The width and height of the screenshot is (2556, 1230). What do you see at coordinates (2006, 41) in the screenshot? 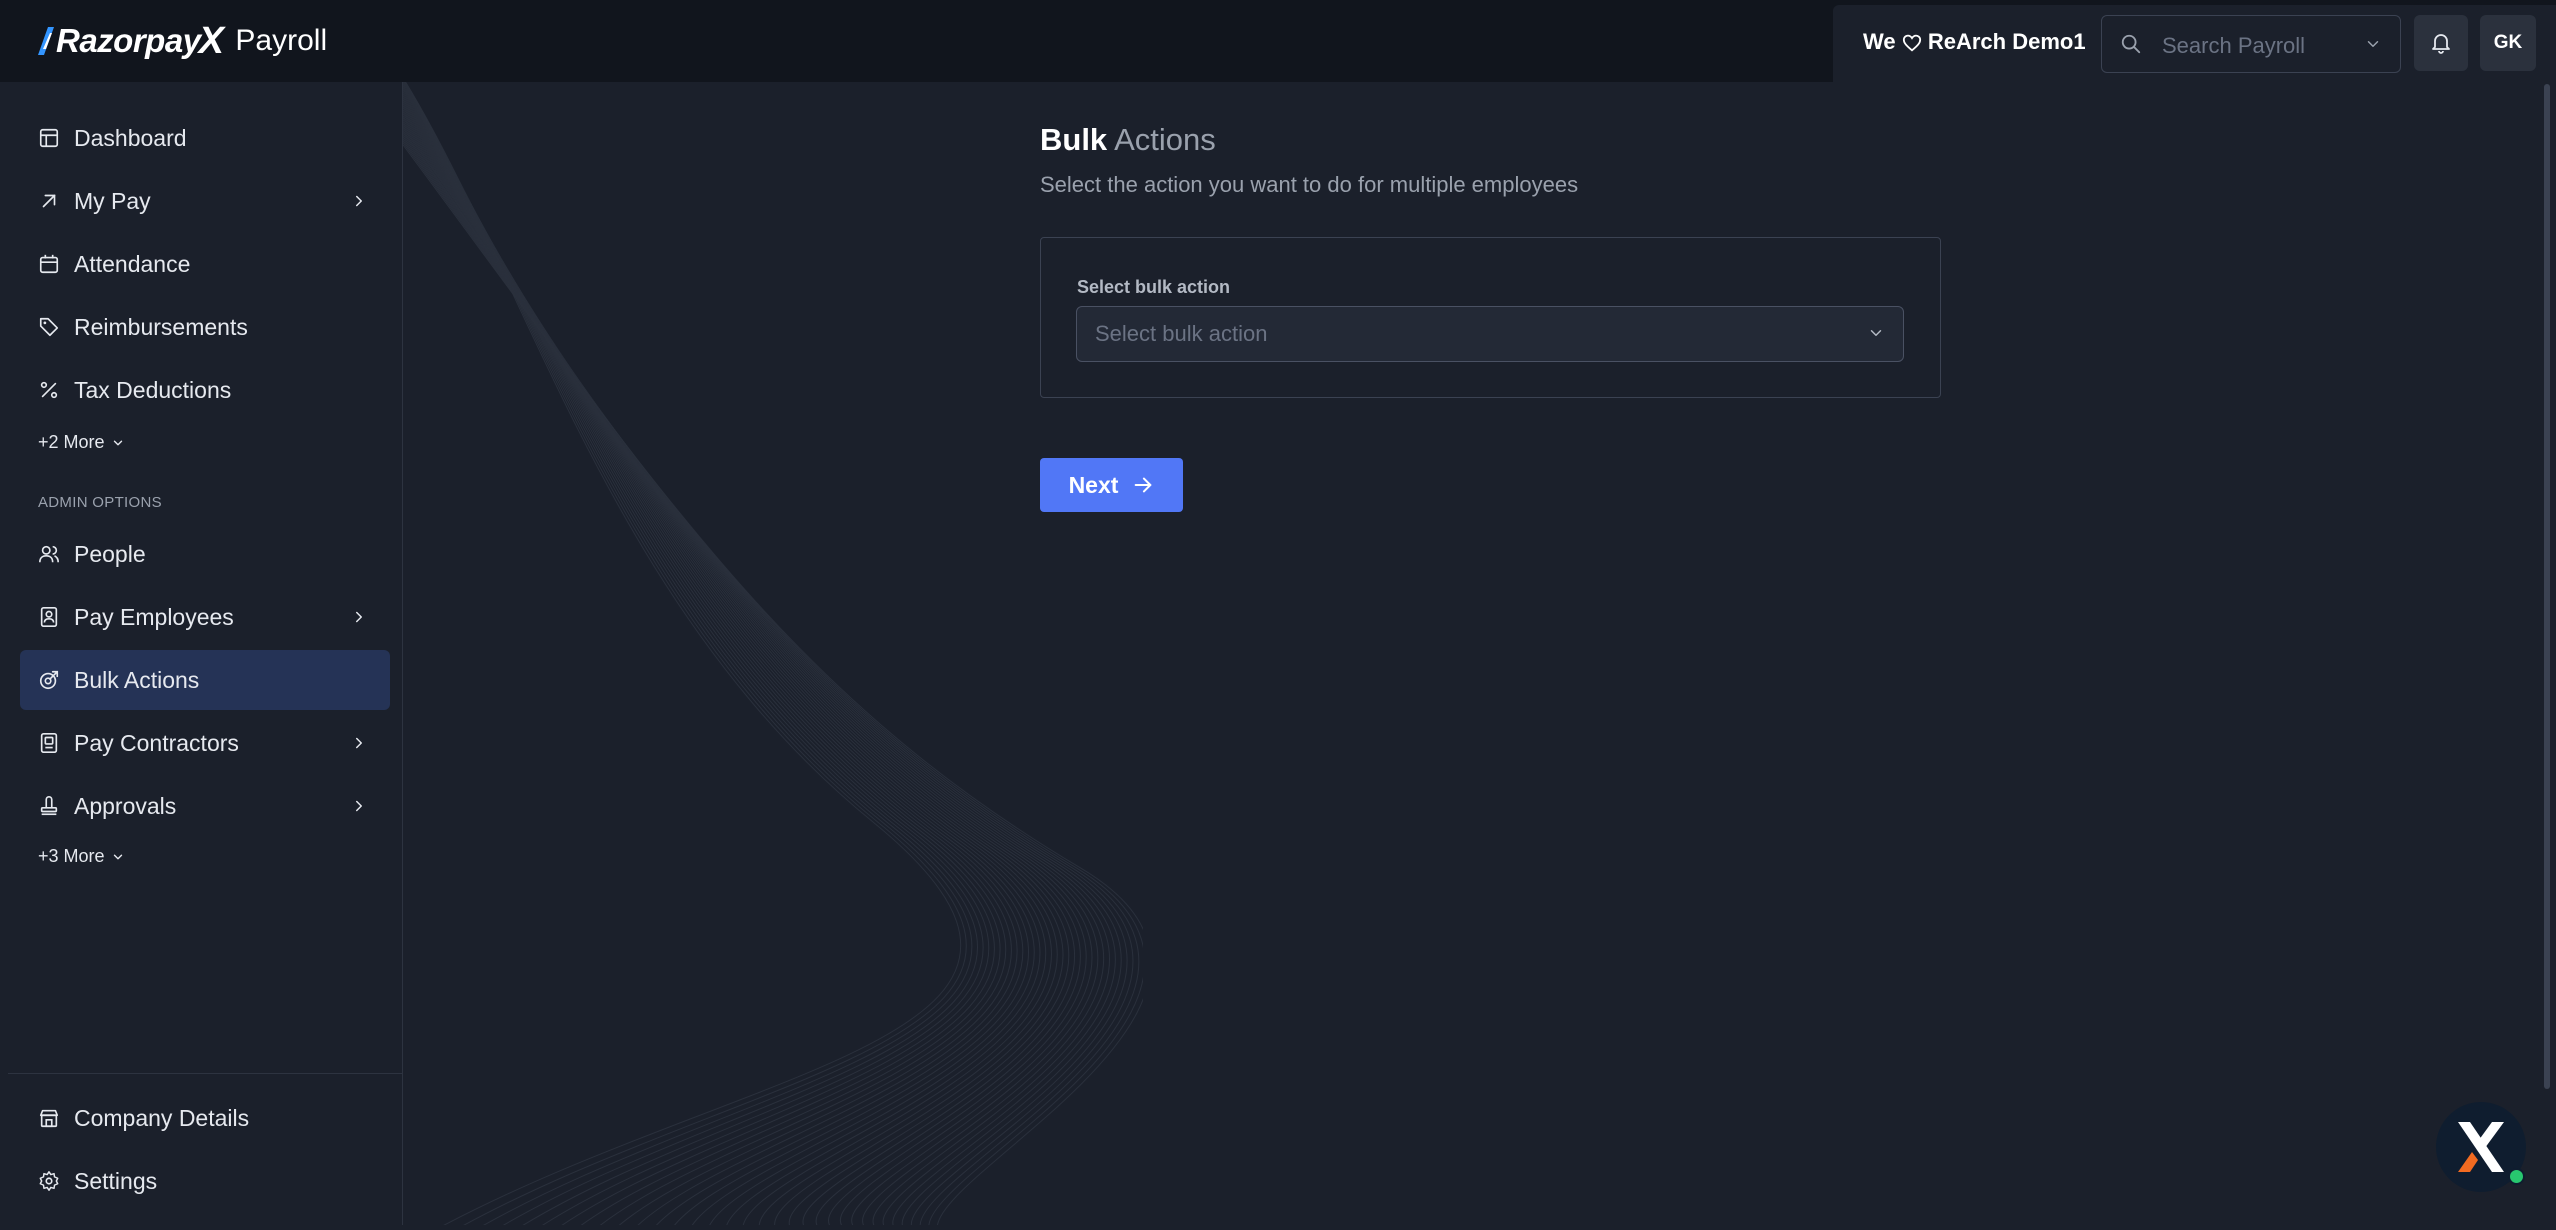
I see `org-title: ReArch Demo1` at bounding box center [2006, 41].